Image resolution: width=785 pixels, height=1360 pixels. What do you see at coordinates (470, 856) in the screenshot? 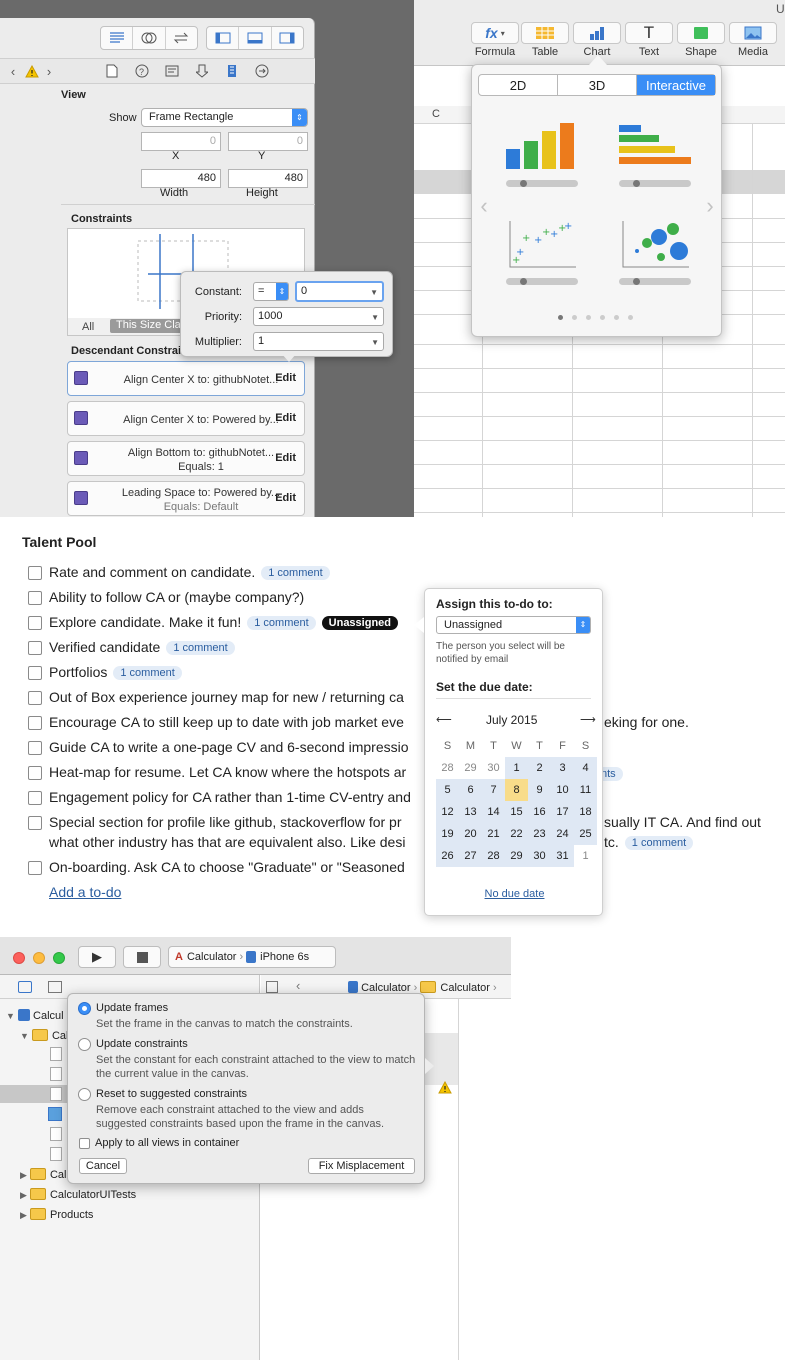
I see `calendar-day: 27` at bounding box center [470, 856].